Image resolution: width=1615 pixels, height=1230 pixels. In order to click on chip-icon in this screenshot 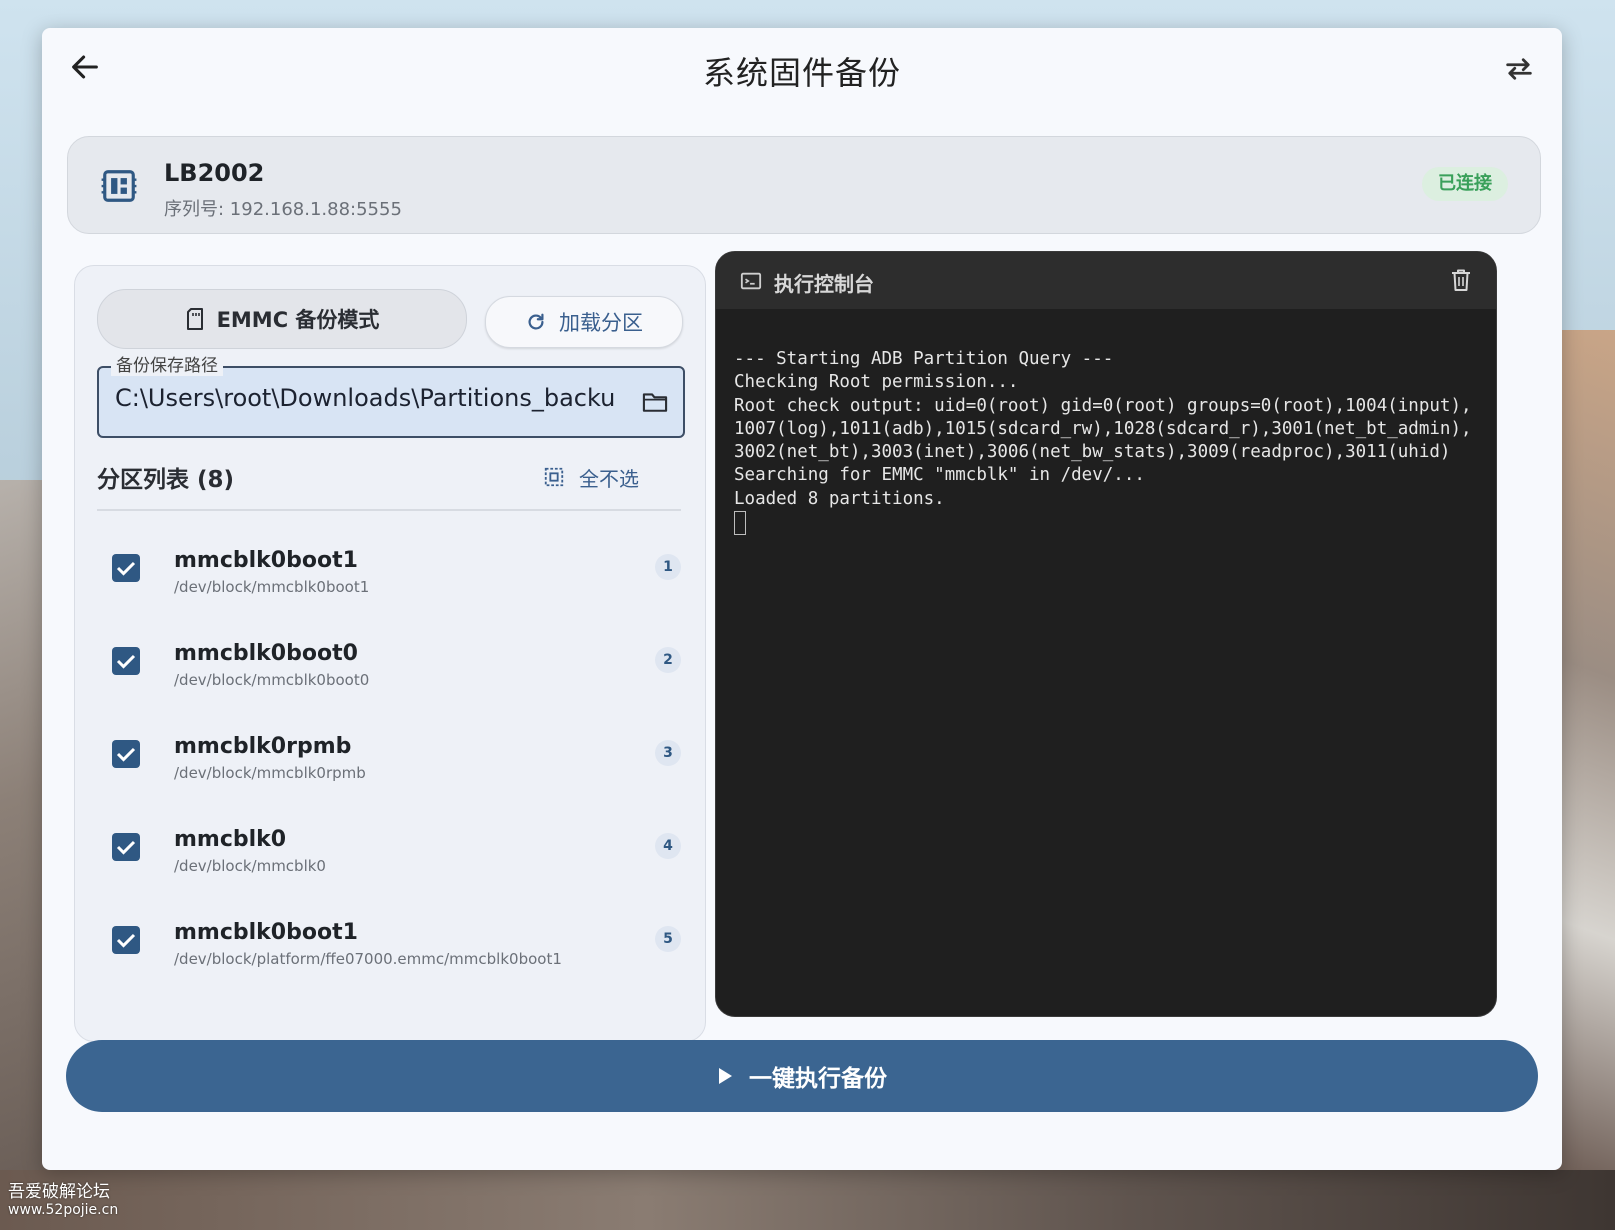, I will do `click(119, 186)`.